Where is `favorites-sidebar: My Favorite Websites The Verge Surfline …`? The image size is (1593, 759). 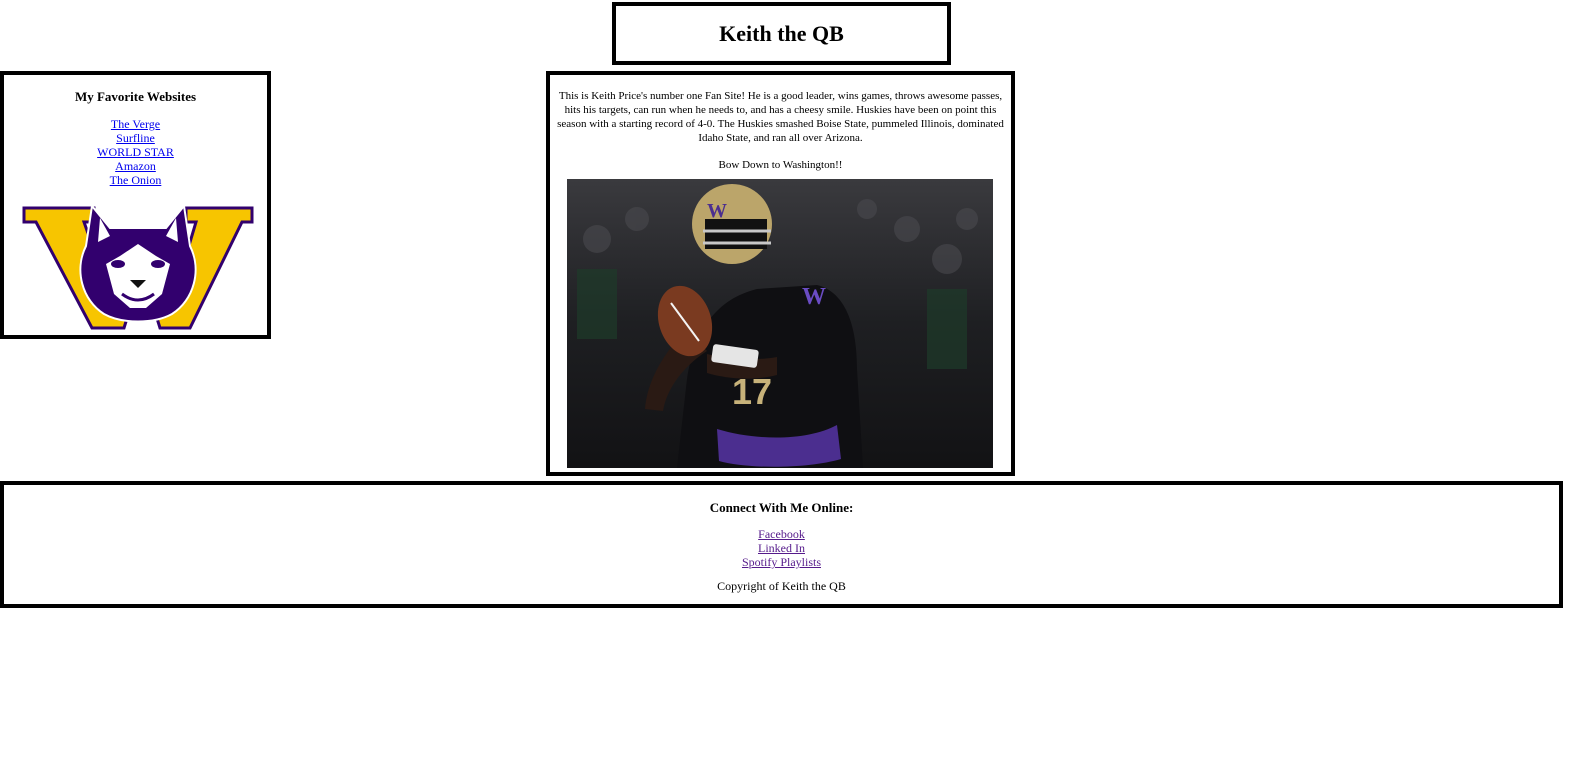 favorites-sidebar: My Favorite Websites The Verge Surfline … is located at coordinates (135, 205).